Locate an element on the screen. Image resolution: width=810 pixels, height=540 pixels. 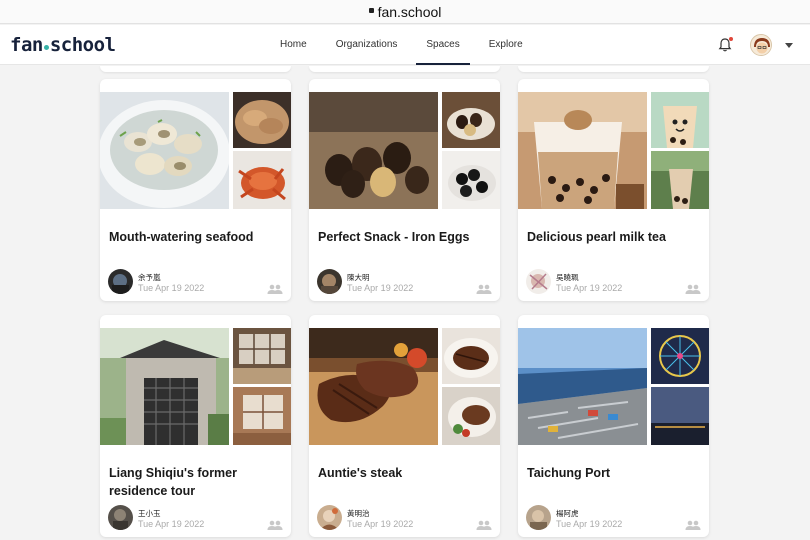
nav-organizations: Organizations is located at coordinates (367, 45).